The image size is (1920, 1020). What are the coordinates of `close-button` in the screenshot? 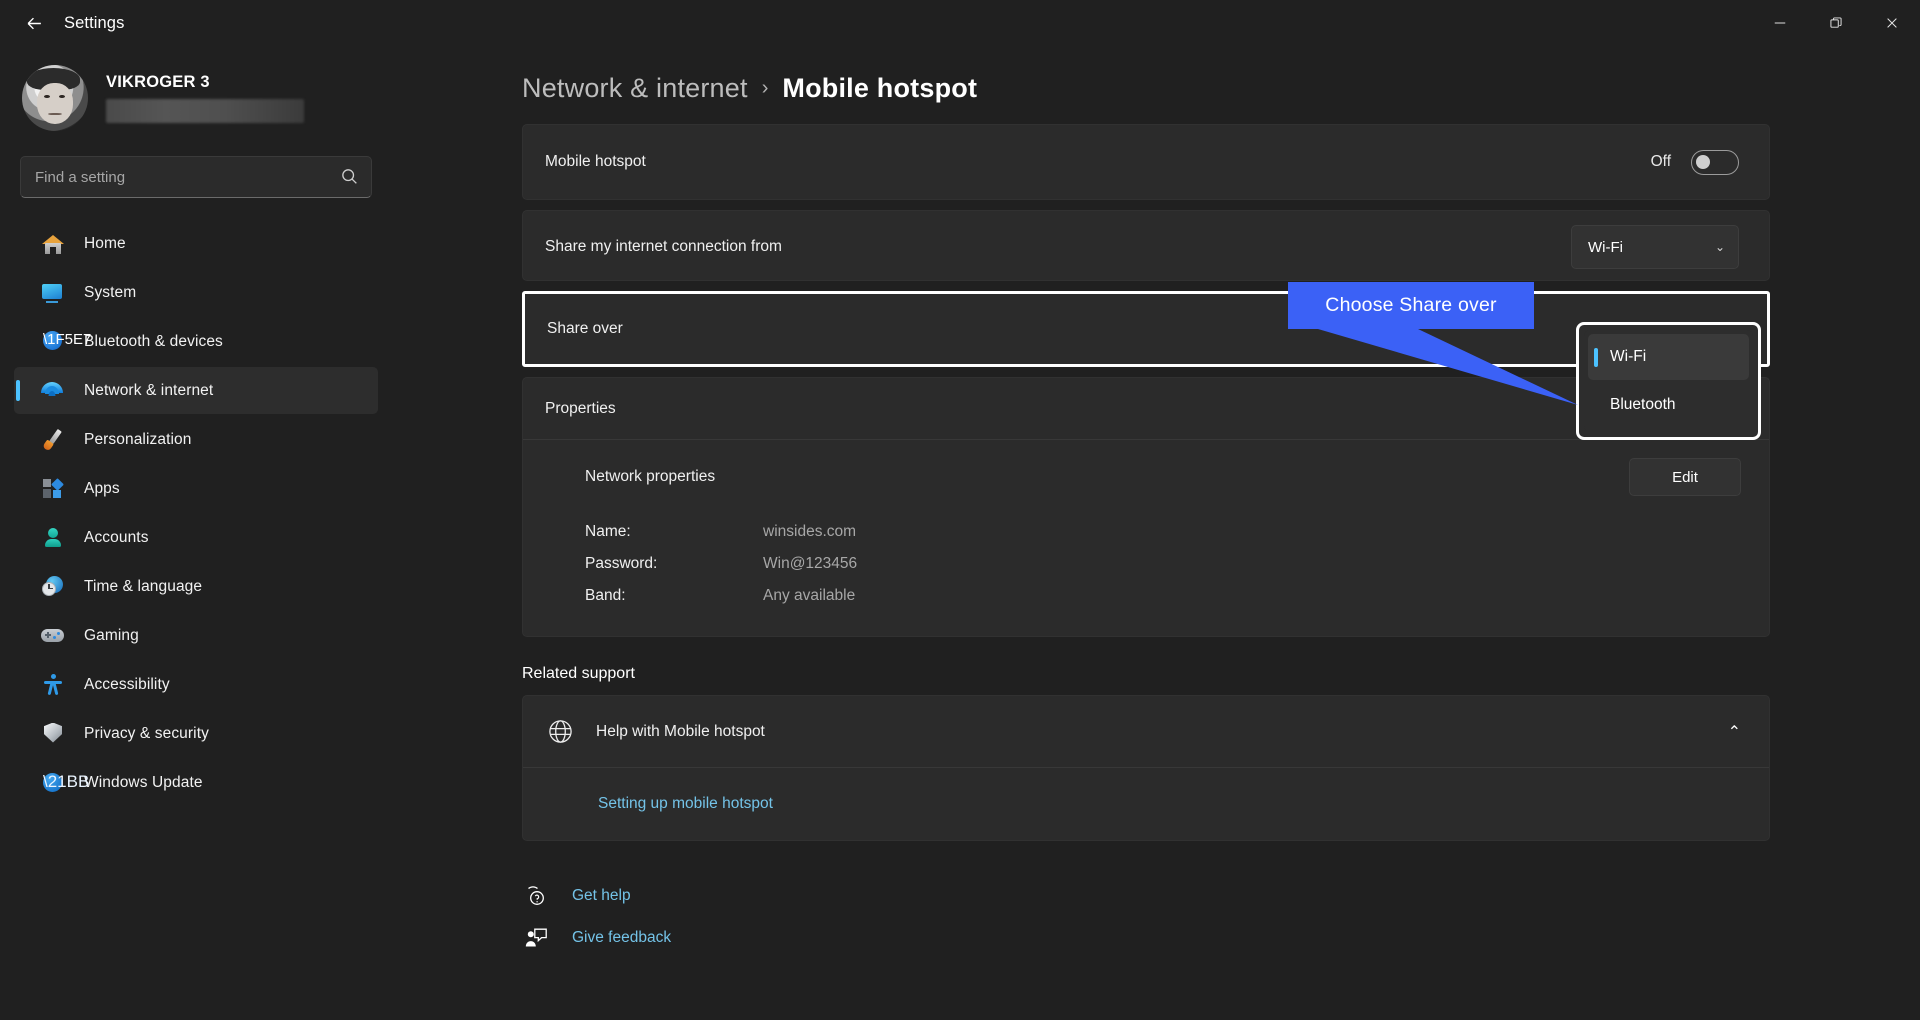 It's located at (1892, 23).